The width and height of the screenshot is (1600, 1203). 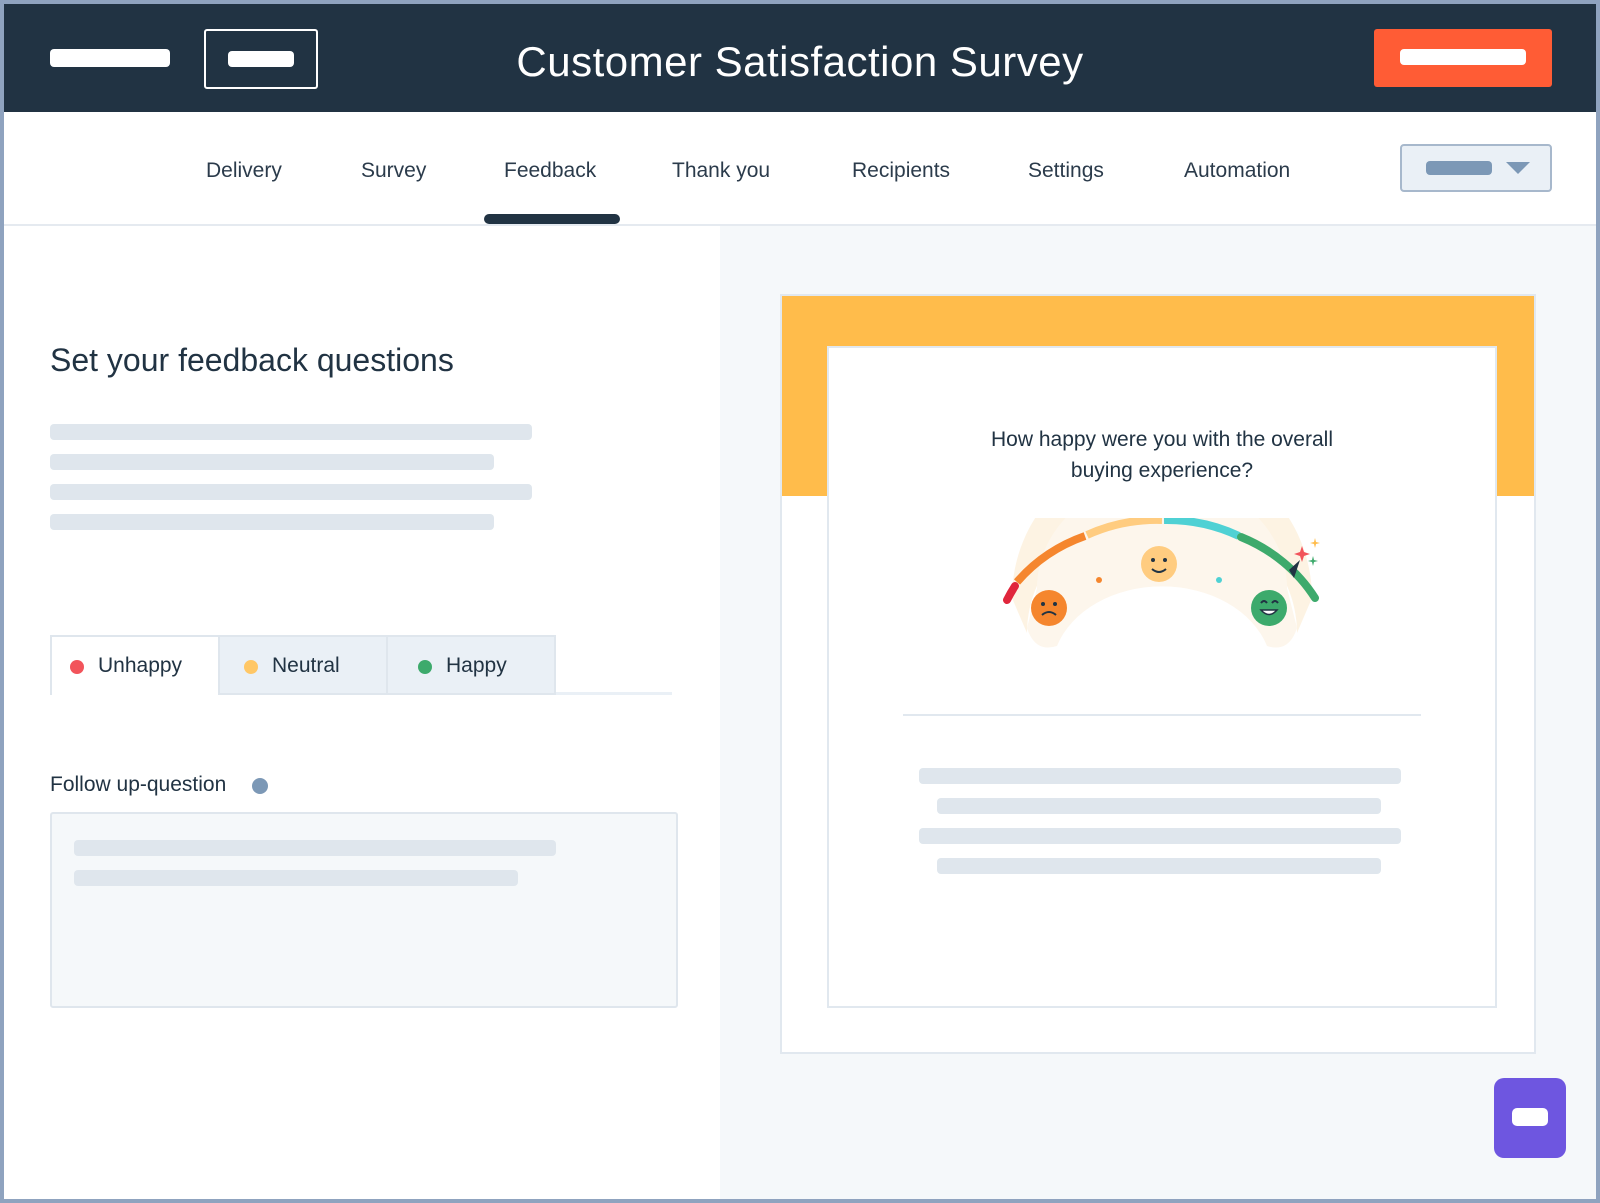 What do you see at coordinates (1162, 715) in the screenshot?
I see `preview-divider` at bounding box center [1162, 715].